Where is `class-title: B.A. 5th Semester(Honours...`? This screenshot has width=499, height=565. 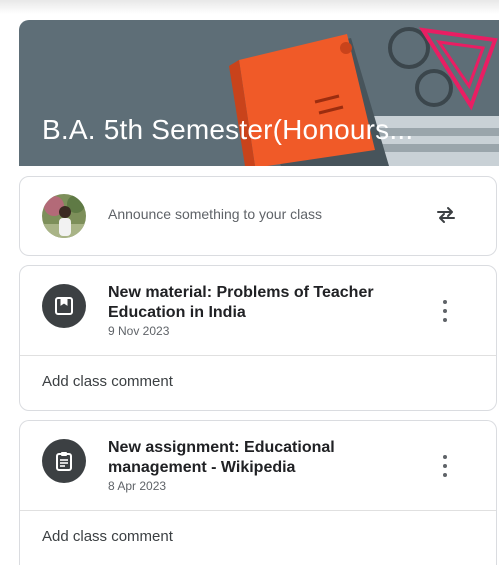
class-title: B.A. 5th Semester(Honours... is located at coordinates (227, 130).